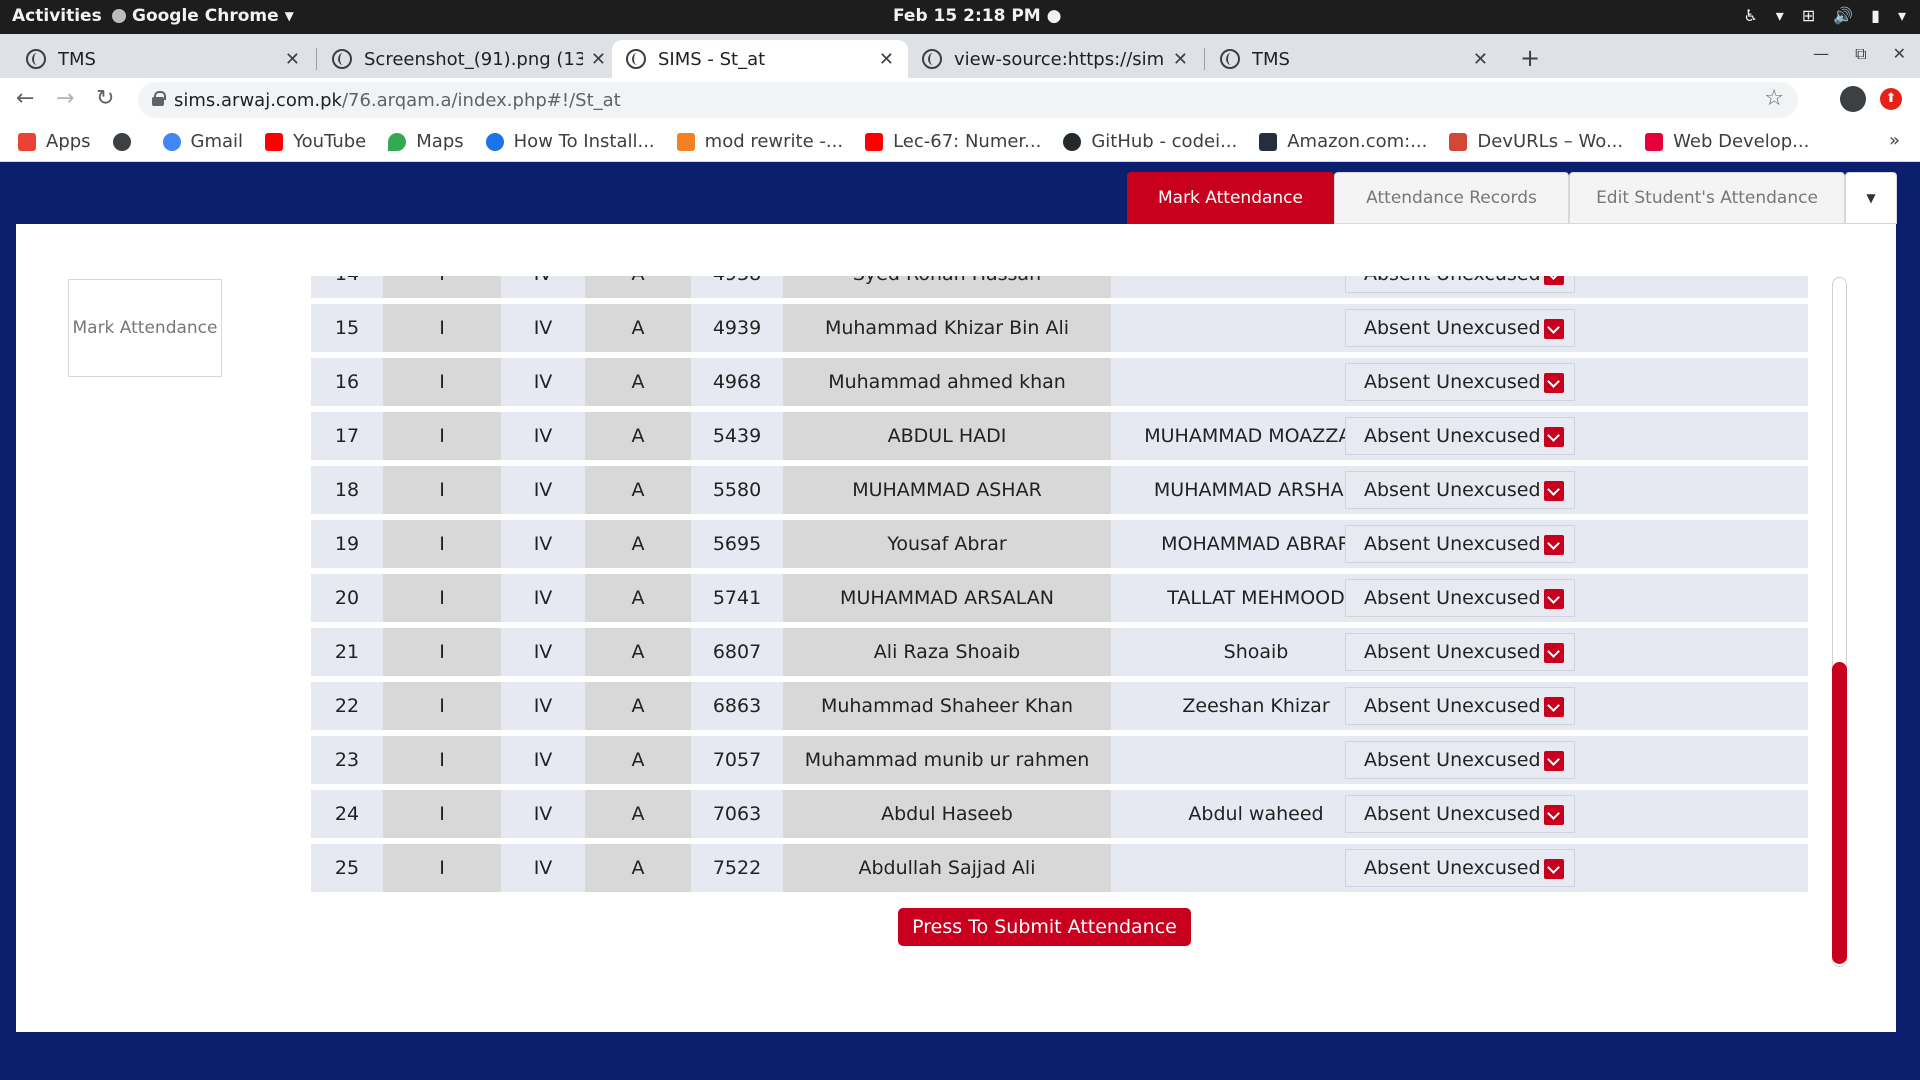 This screenshot has height=1080, width=1920. What do you see at coordinates (1860, 54) in the screenshot?
I see `restore-icon: ⧉` at bounding box center [1860, 54].